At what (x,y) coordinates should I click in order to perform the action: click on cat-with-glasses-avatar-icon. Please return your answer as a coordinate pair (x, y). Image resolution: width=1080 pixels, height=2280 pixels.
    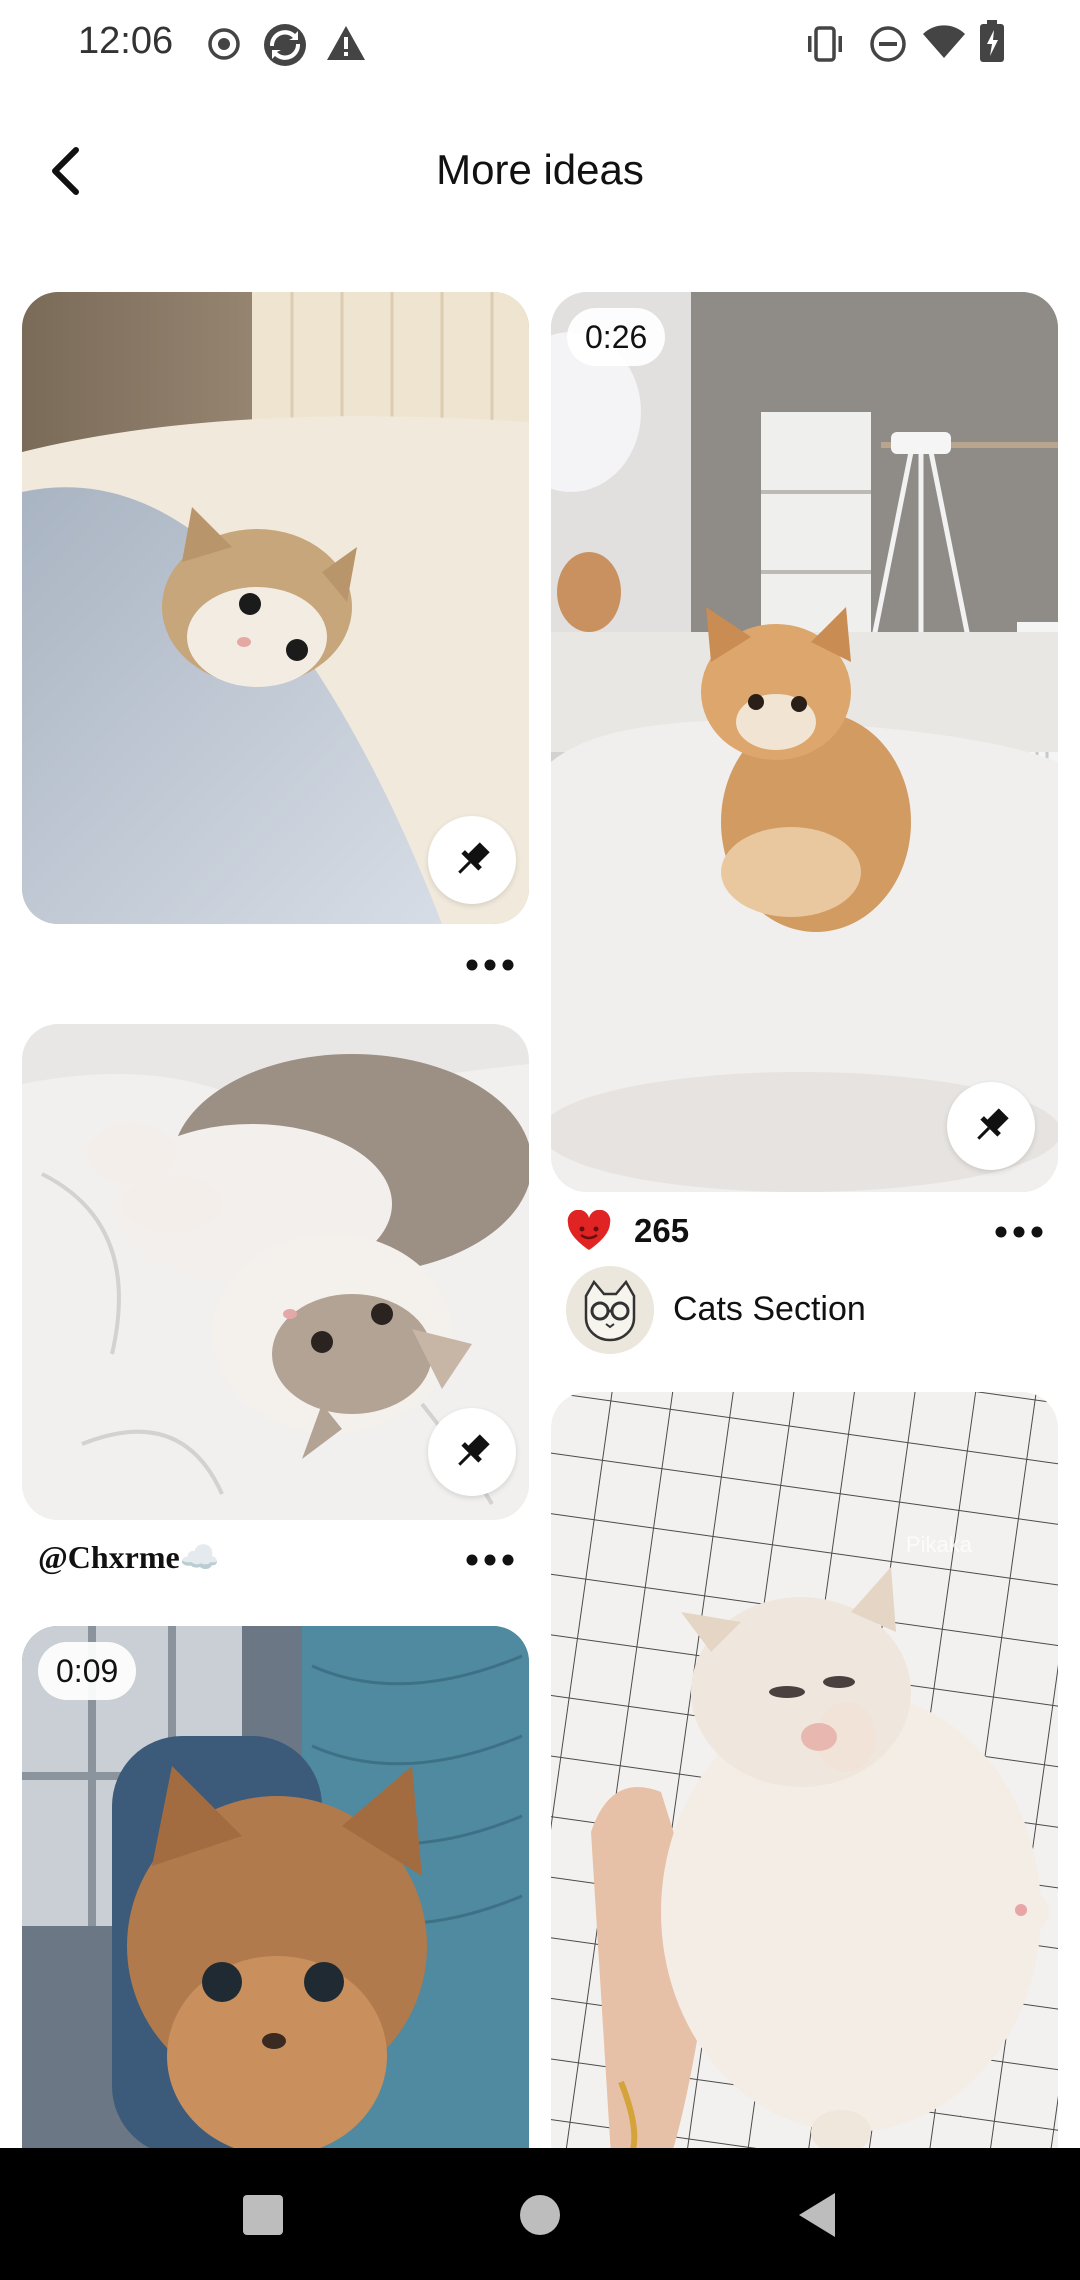
    Looking at the image, I should click on (610, 1310).